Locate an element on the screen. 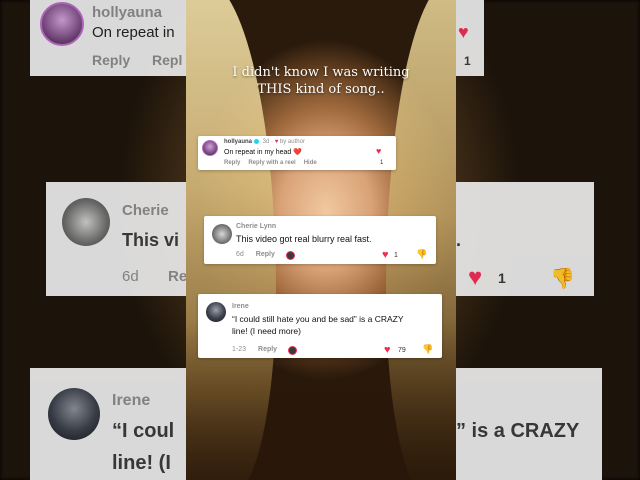 Image resolution: width=640 pixels, height=480 pixels. bg-comment-top: hollyauna On repeat in Reply Repl is located at coordinates (108, 38).